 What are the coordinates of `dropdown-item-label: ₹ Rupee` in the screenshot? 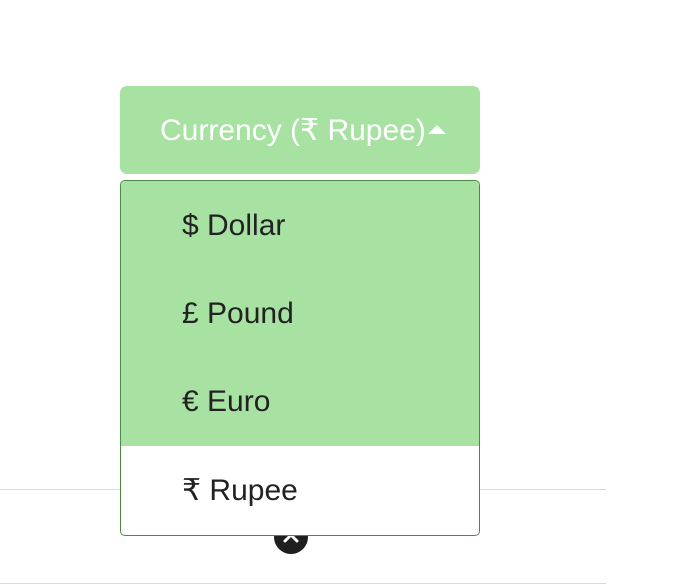 It's located at (240, 490).